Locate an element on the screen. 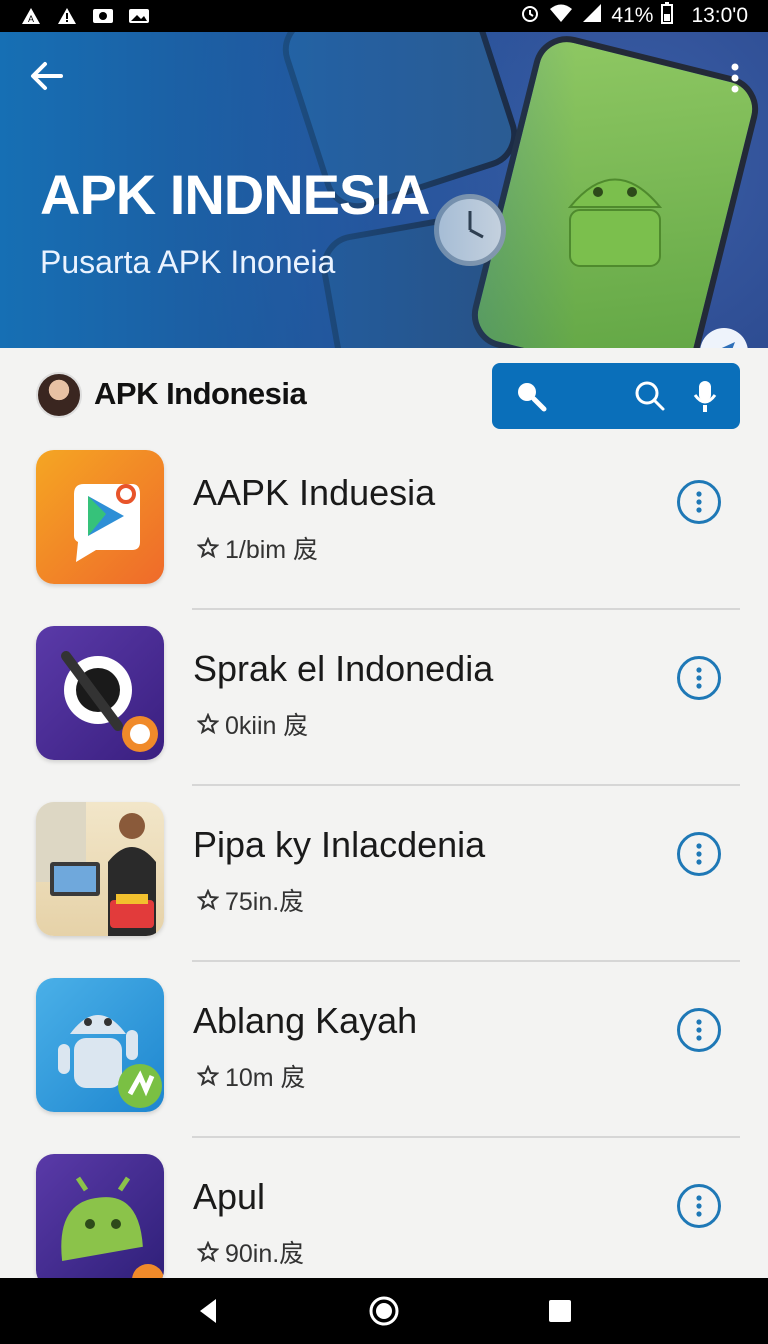 The image size is (768, 1344). clock-time: 13:0'0 is located at coordinates (719, 15).